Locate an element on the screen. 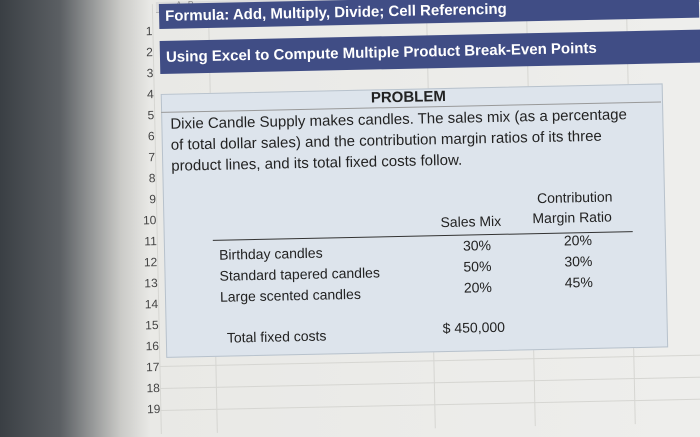  row-number: 7 is located at coordinates (141, 157).